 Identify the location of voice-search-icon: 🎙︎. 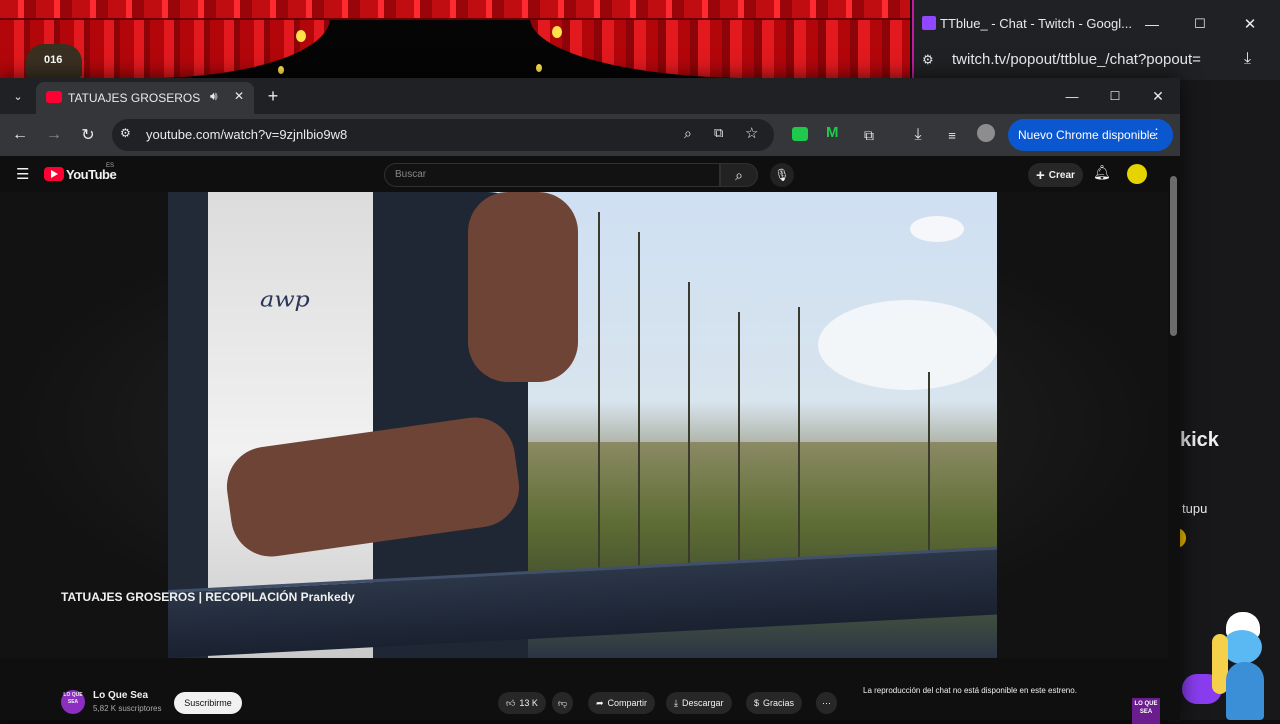
(782, 175).